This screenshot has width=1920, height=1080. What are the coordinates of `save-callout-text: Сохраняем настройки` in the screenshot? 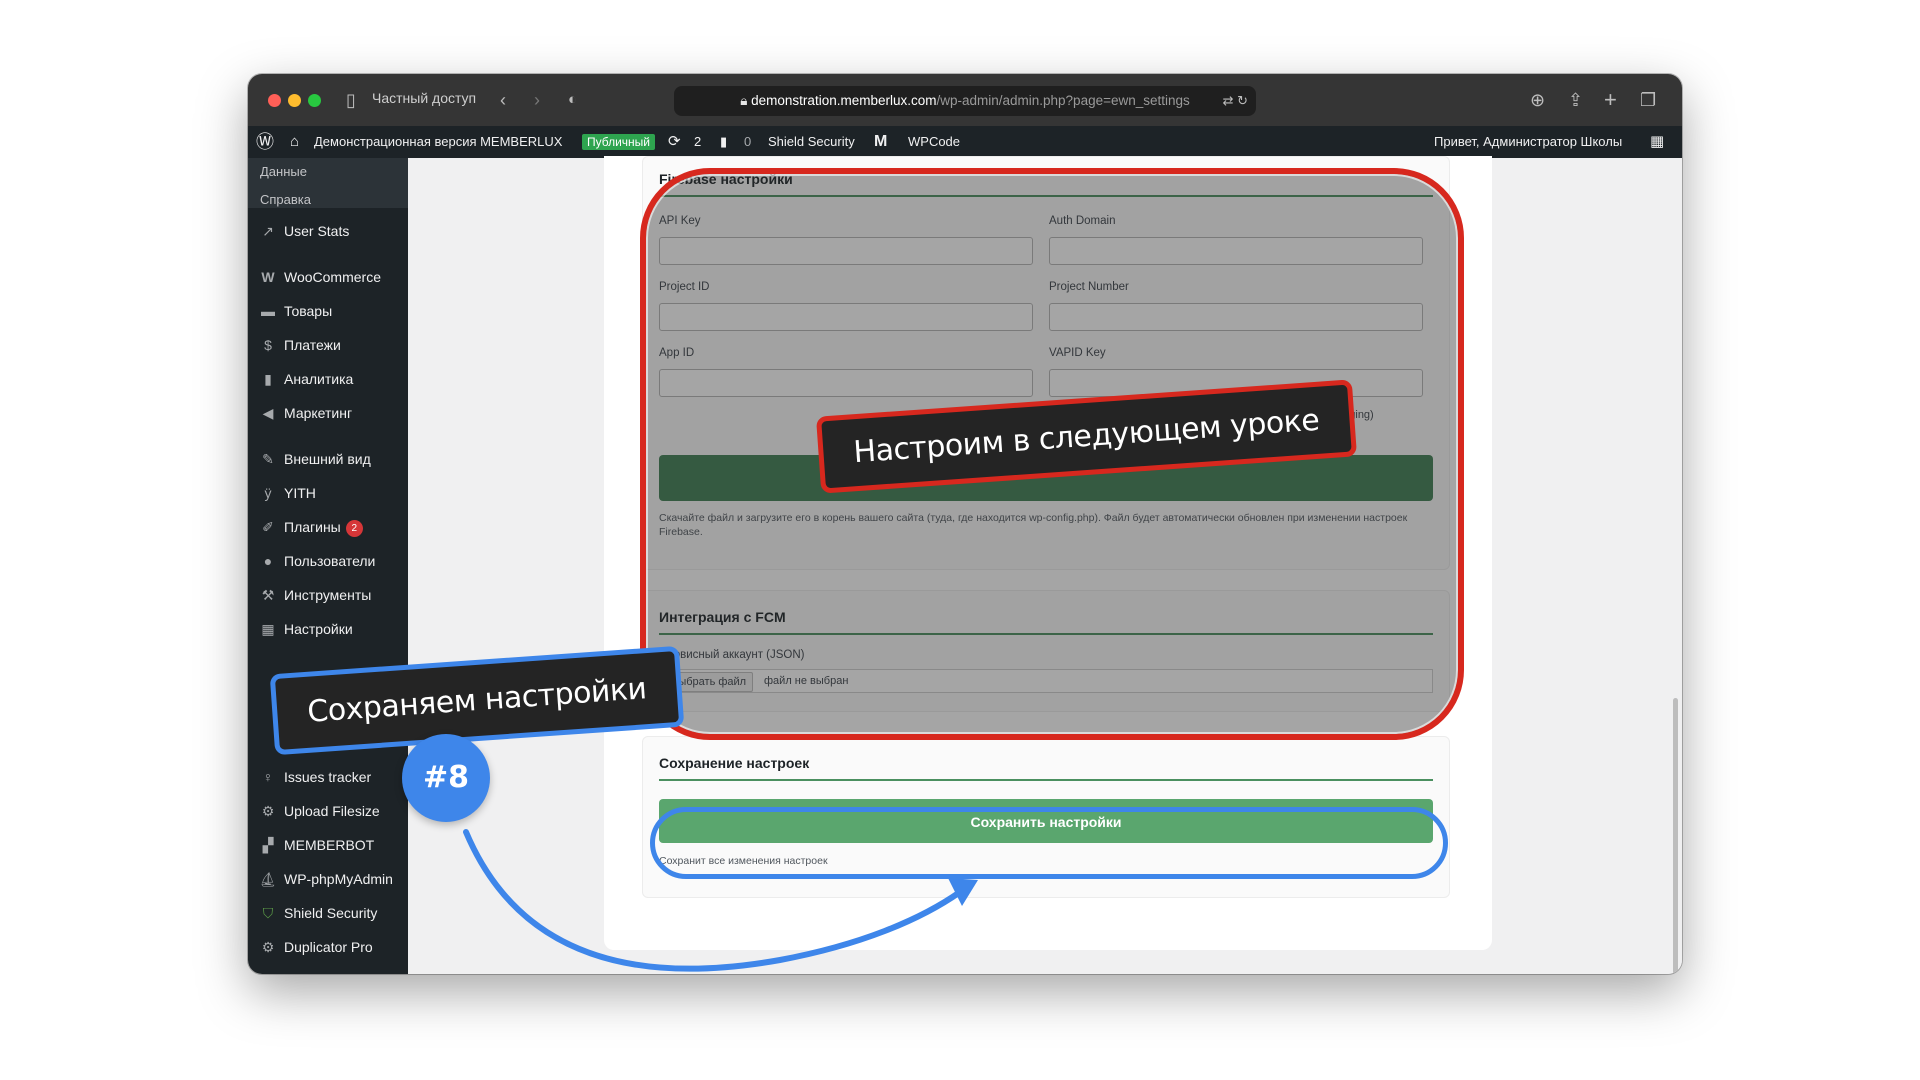 It's located at (477, 700).